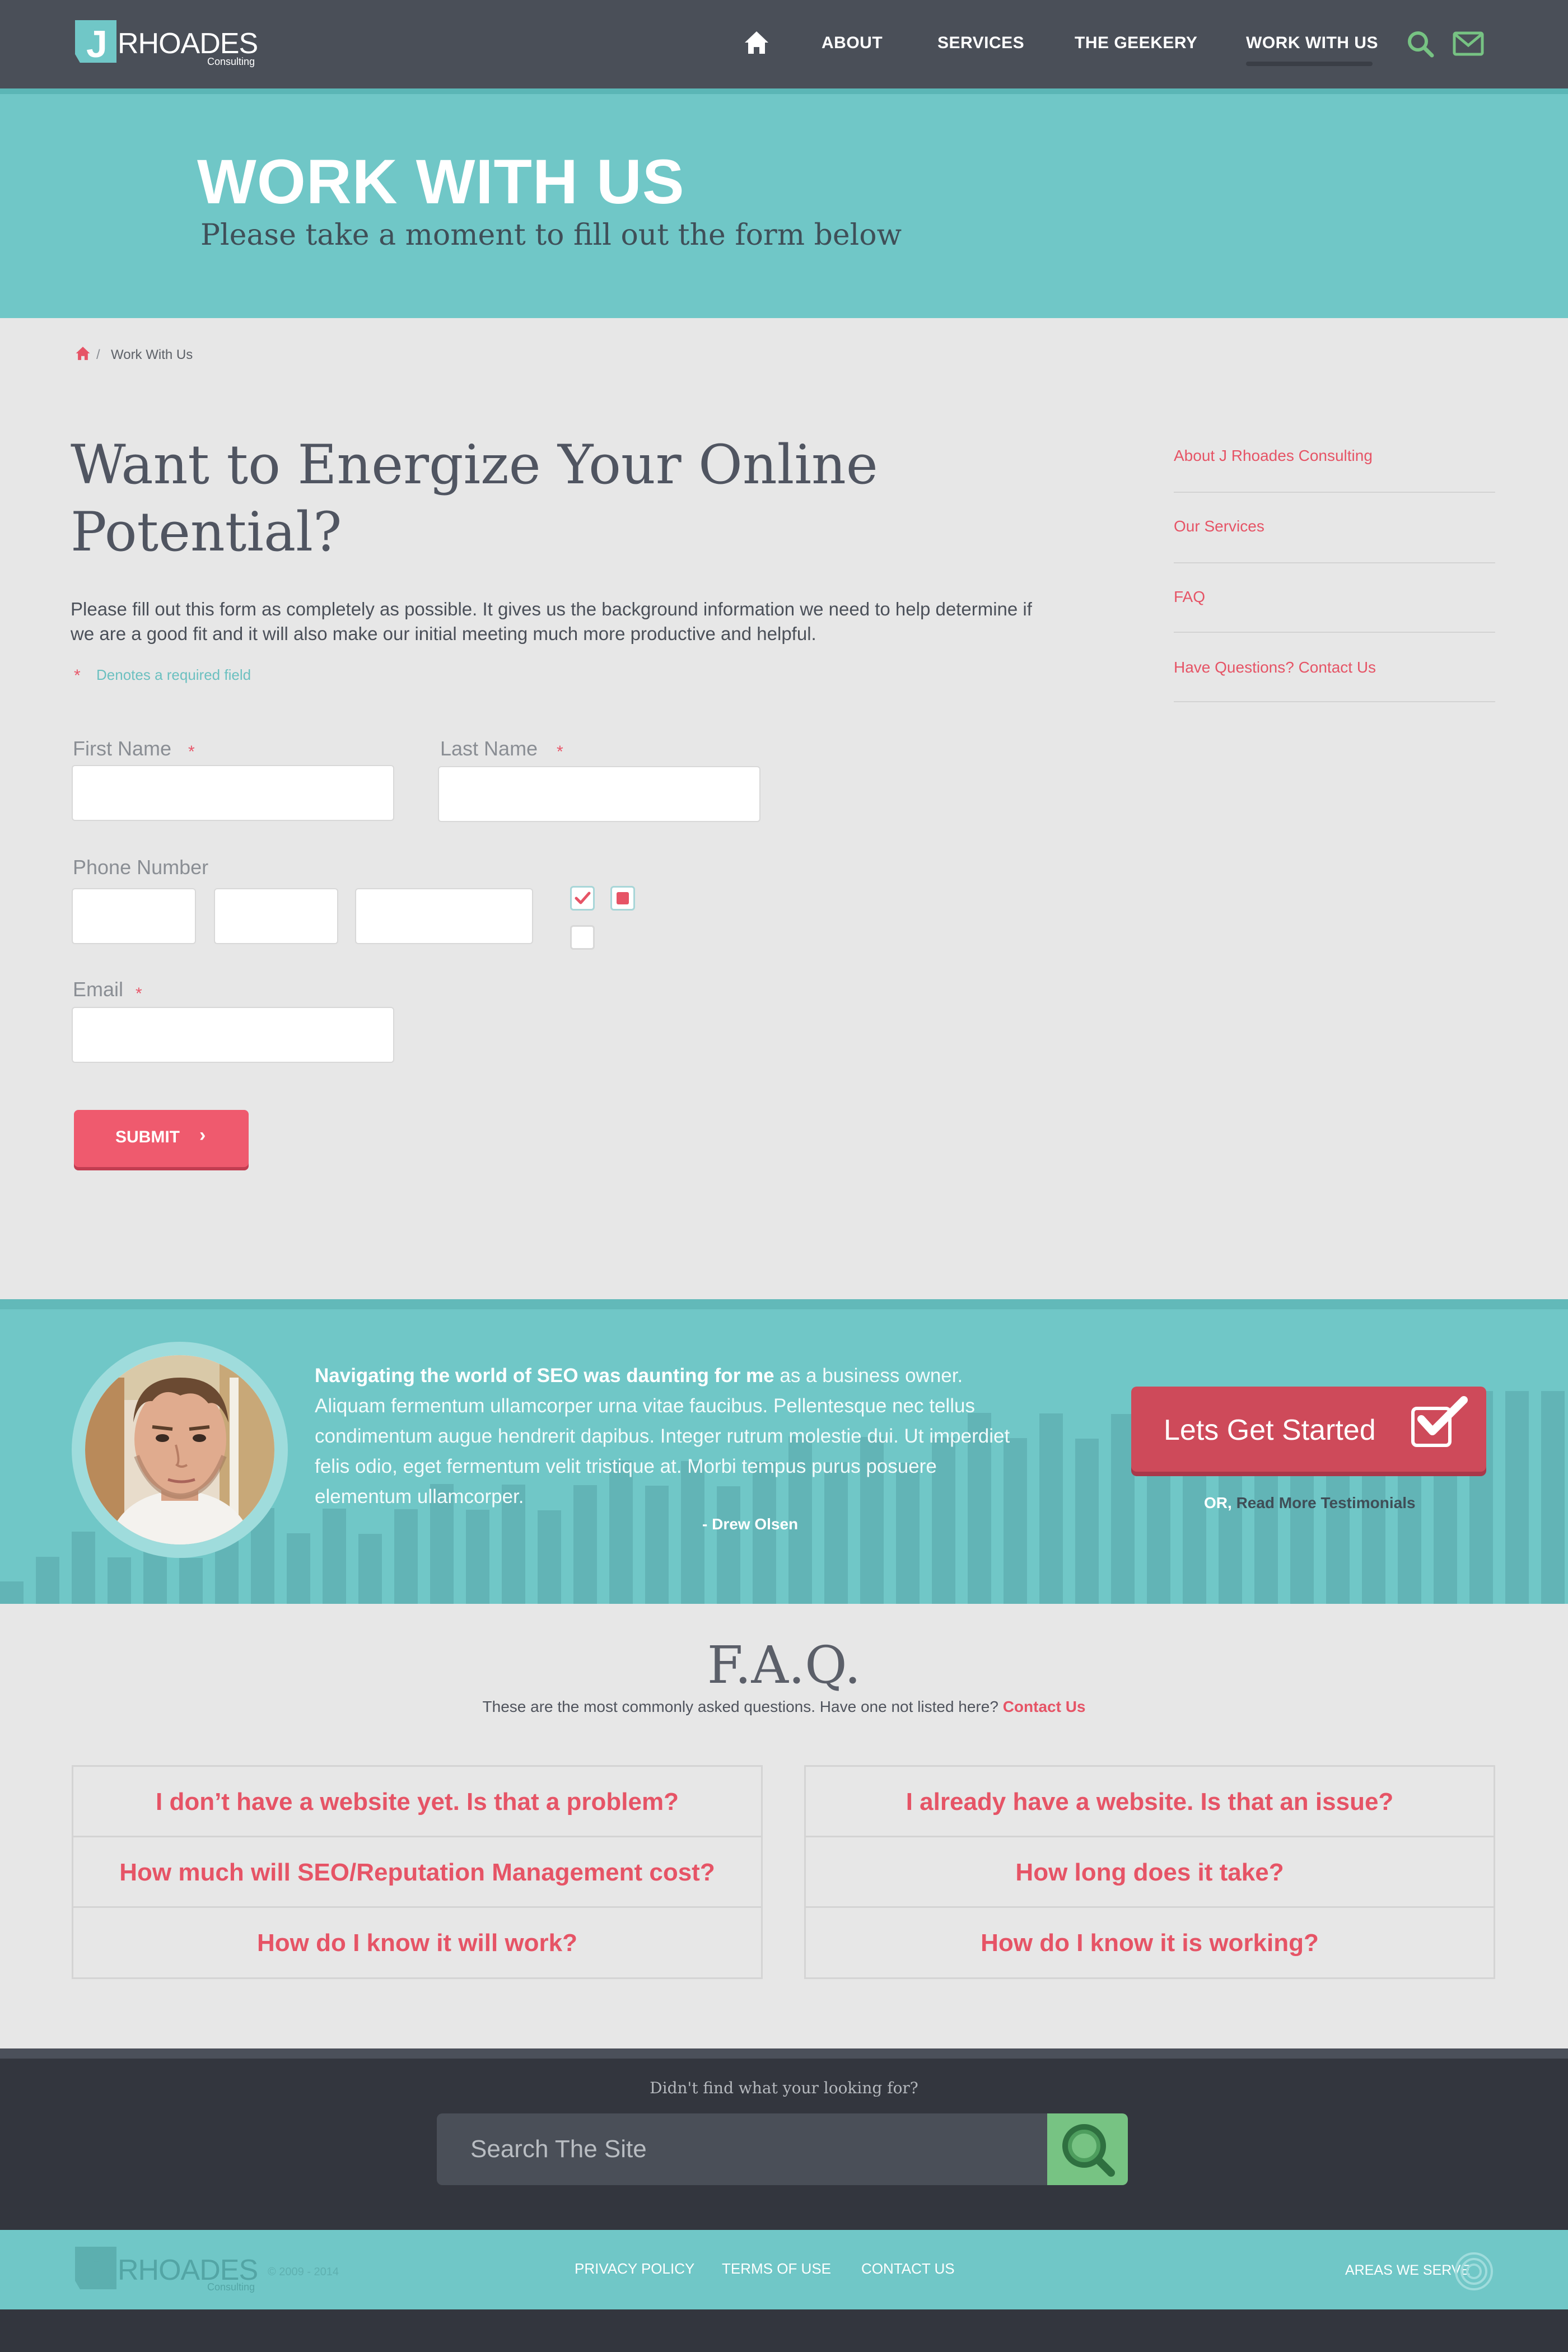  I want to click on footer-link-privacy: PRIVACY POLICY, so click(635, 2269).